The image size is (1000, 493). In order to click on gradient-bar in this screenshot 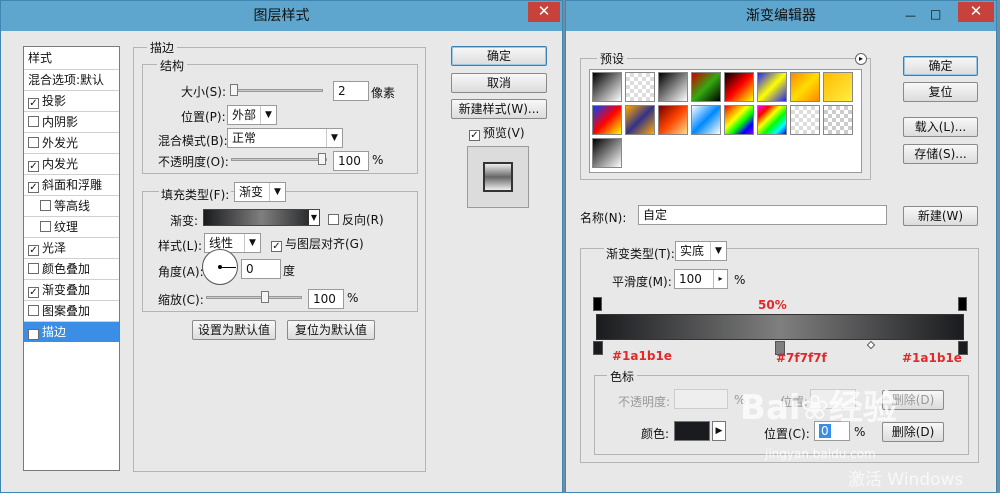, I will do `click(780, 327)`.